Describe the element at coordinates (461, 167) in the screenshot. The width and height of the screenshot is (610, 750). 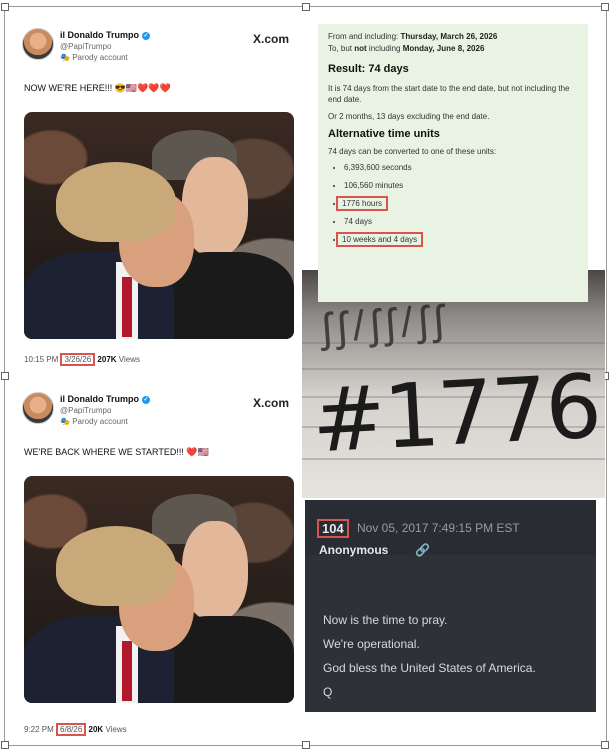
I see `unit-seconds: 6,393,600 seconds` at that location.